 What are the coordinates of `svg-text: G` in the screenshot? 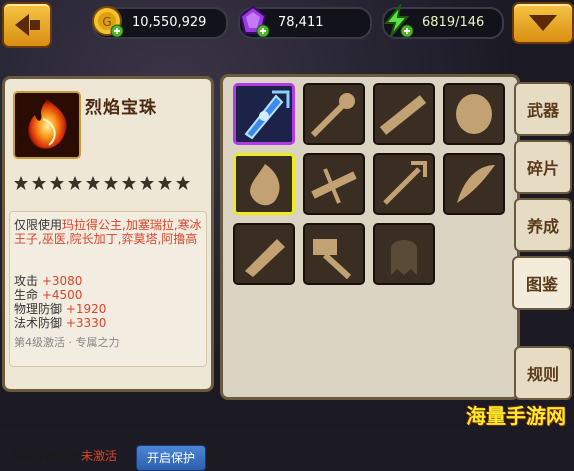 It's located at (106, 22).